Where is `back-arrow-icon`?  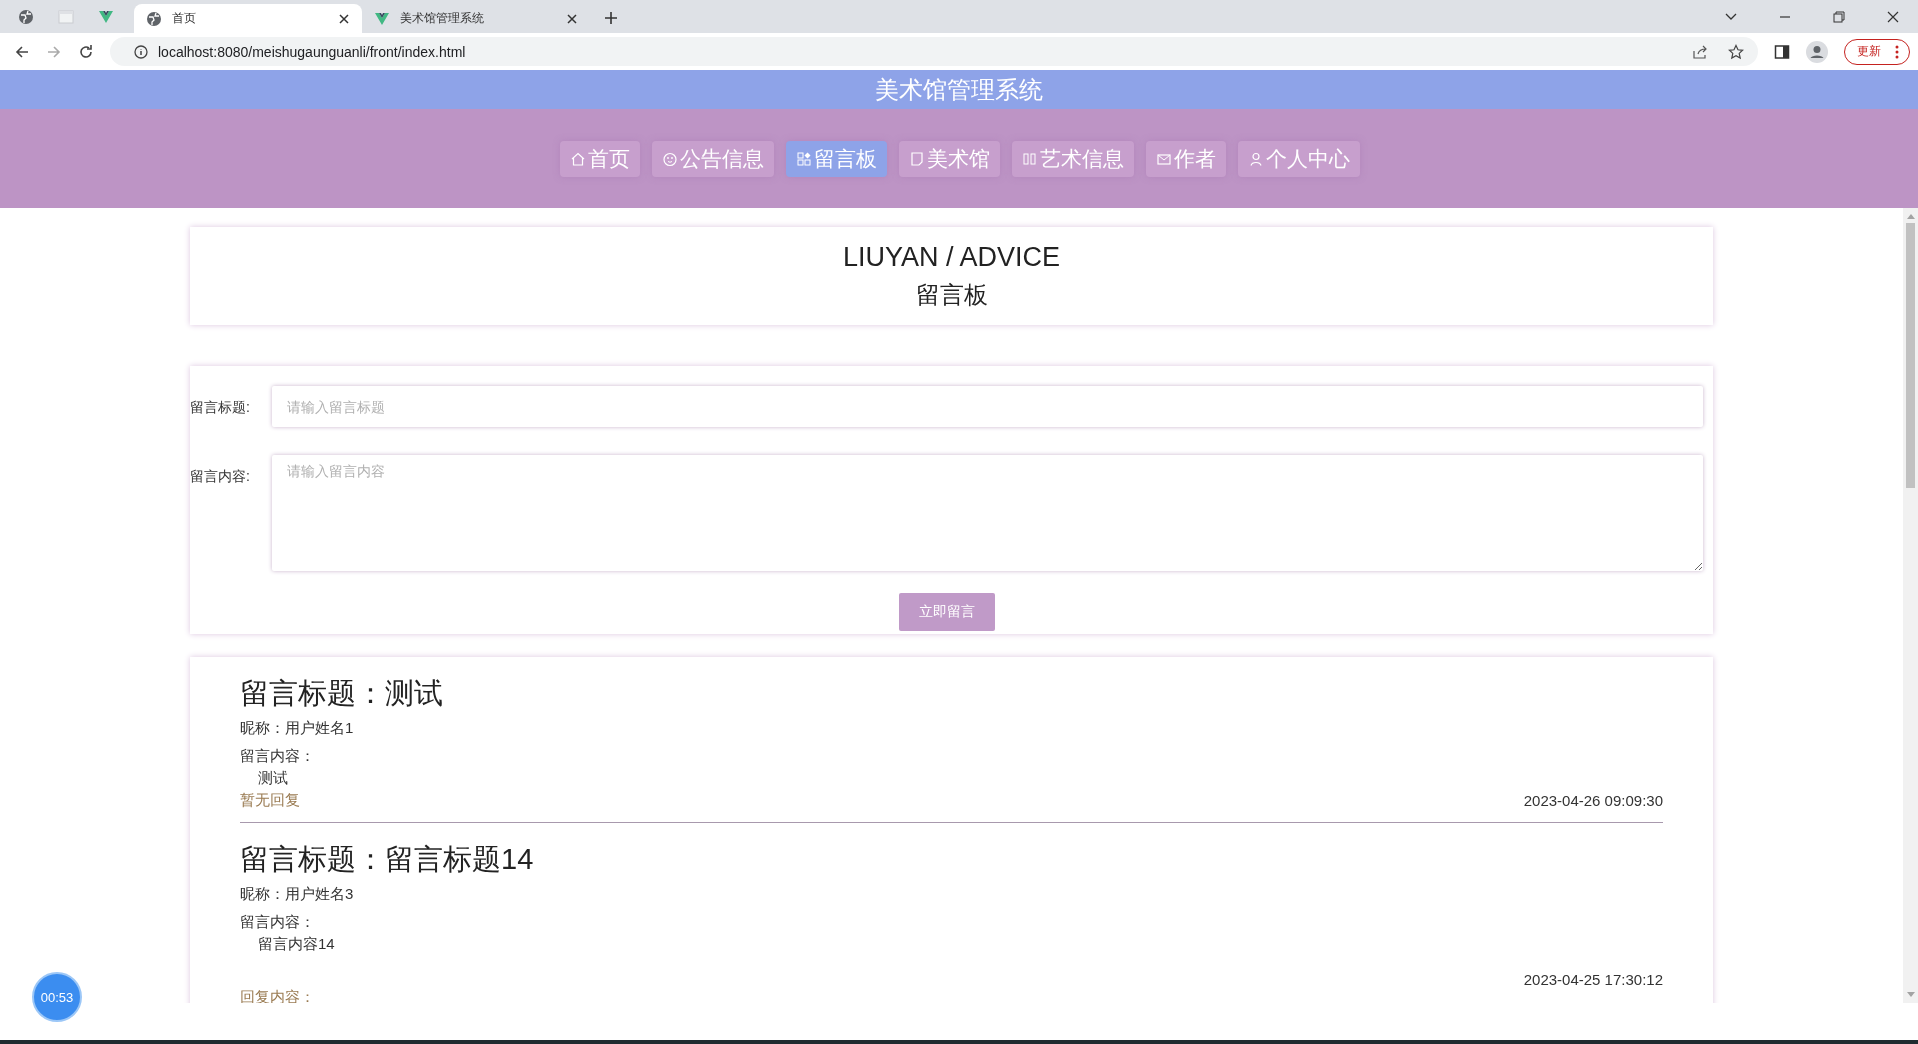 back-arrow-icon is located at coordinates (22, 51).